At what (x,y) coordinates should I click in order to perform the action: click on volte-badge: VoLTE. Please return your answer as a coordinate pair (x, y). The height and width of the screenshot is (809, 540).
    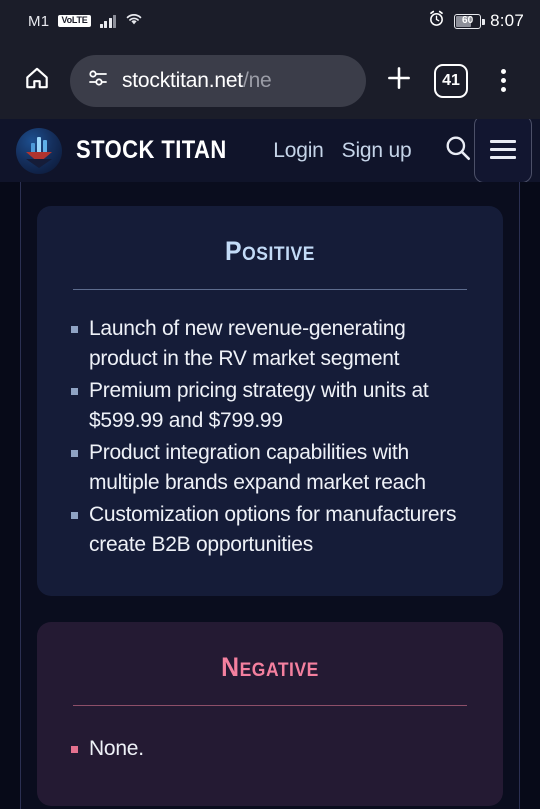
    Looking at the image, I should click on (74, 21).